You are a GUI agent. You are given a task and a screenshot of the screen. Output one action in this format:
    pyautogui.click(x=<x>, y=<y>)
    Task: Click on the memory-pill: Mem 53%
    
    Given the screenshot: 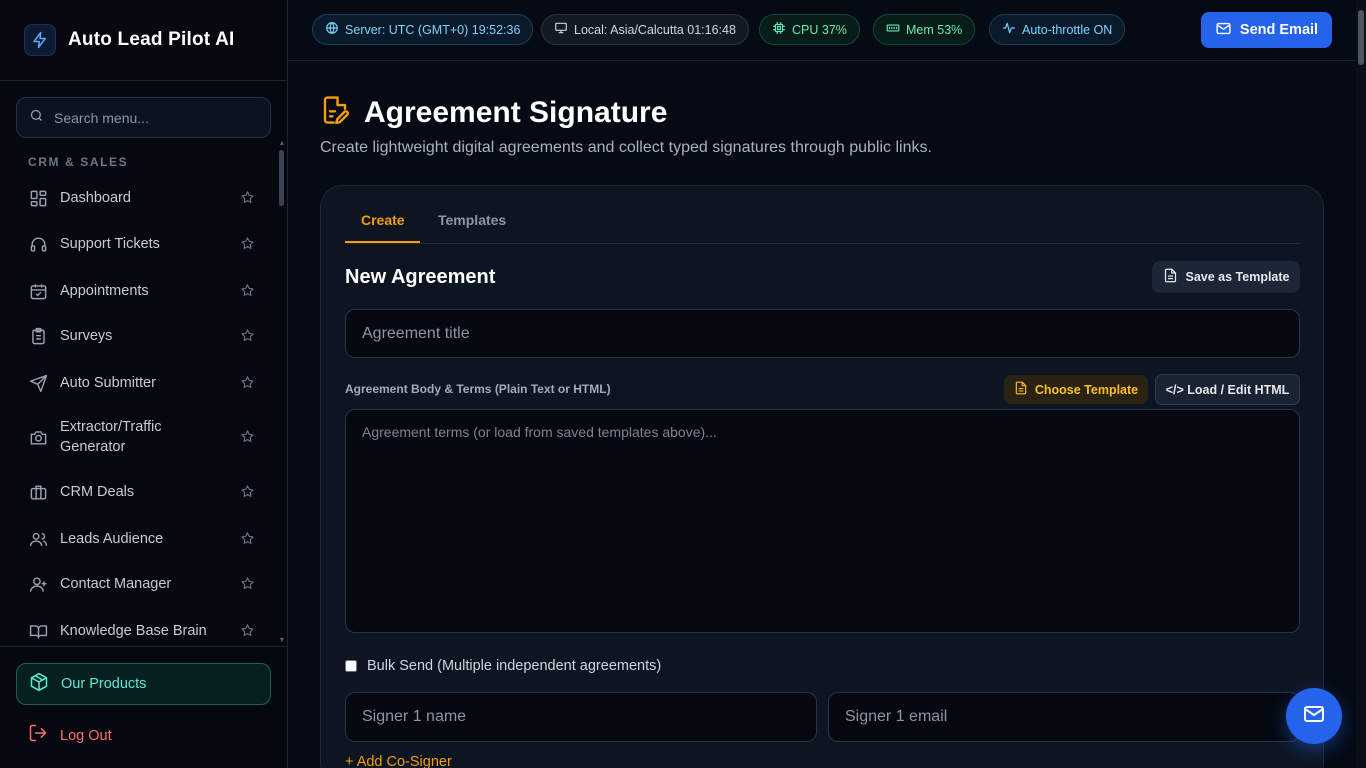 What is the action you would take?
    pyautogui.click(x=924, y=29)
    